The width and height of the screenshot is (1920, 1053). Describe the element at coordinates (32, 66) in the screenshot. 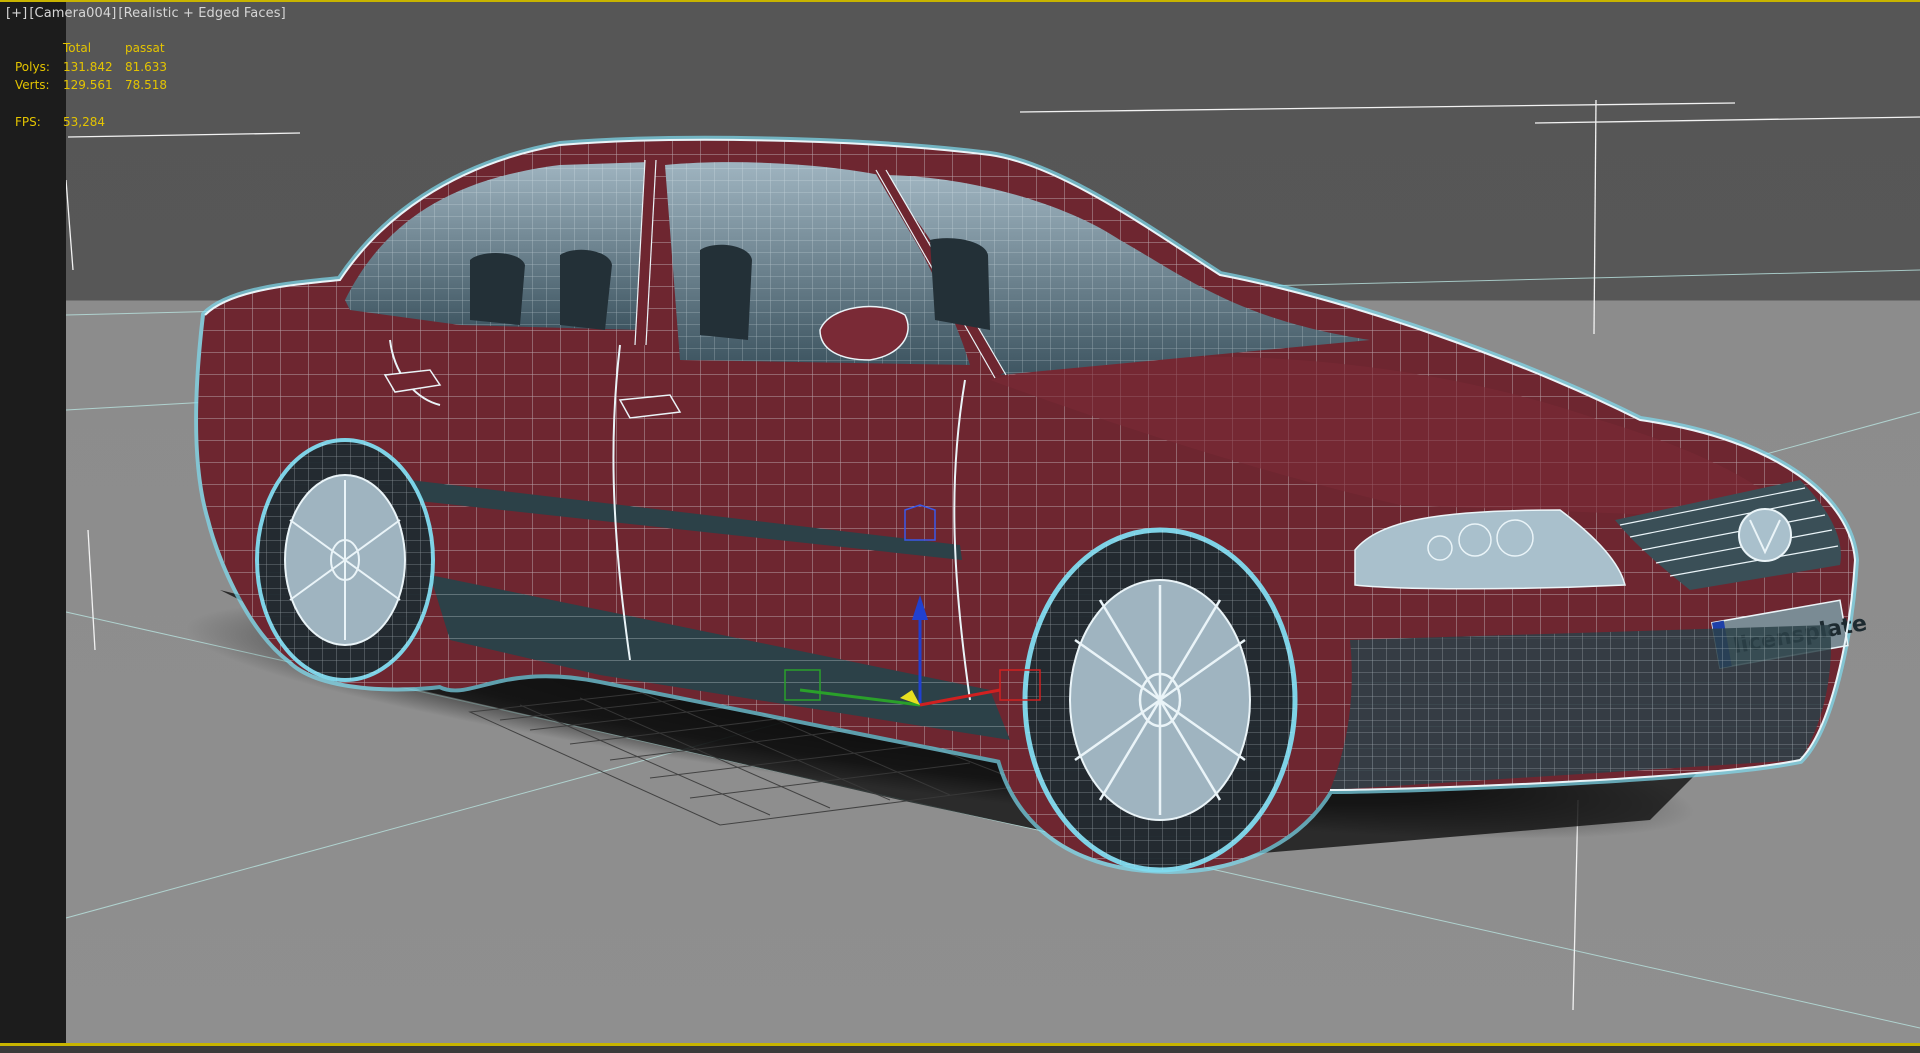

I see `polys-label: Polys:` at that location.